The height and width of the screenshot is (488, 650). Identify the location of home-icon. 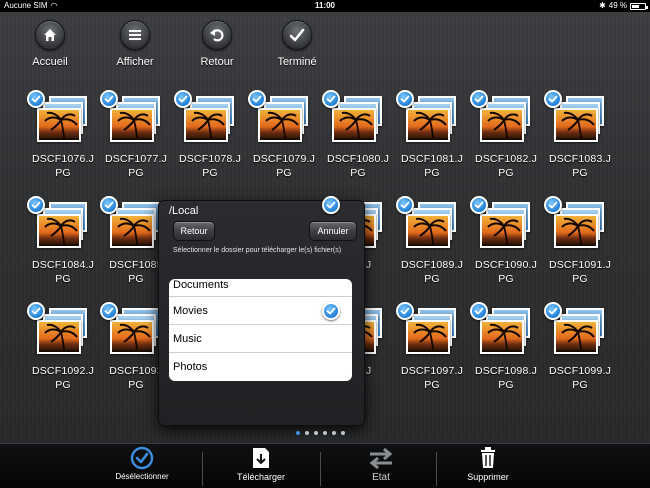
(50, 35).